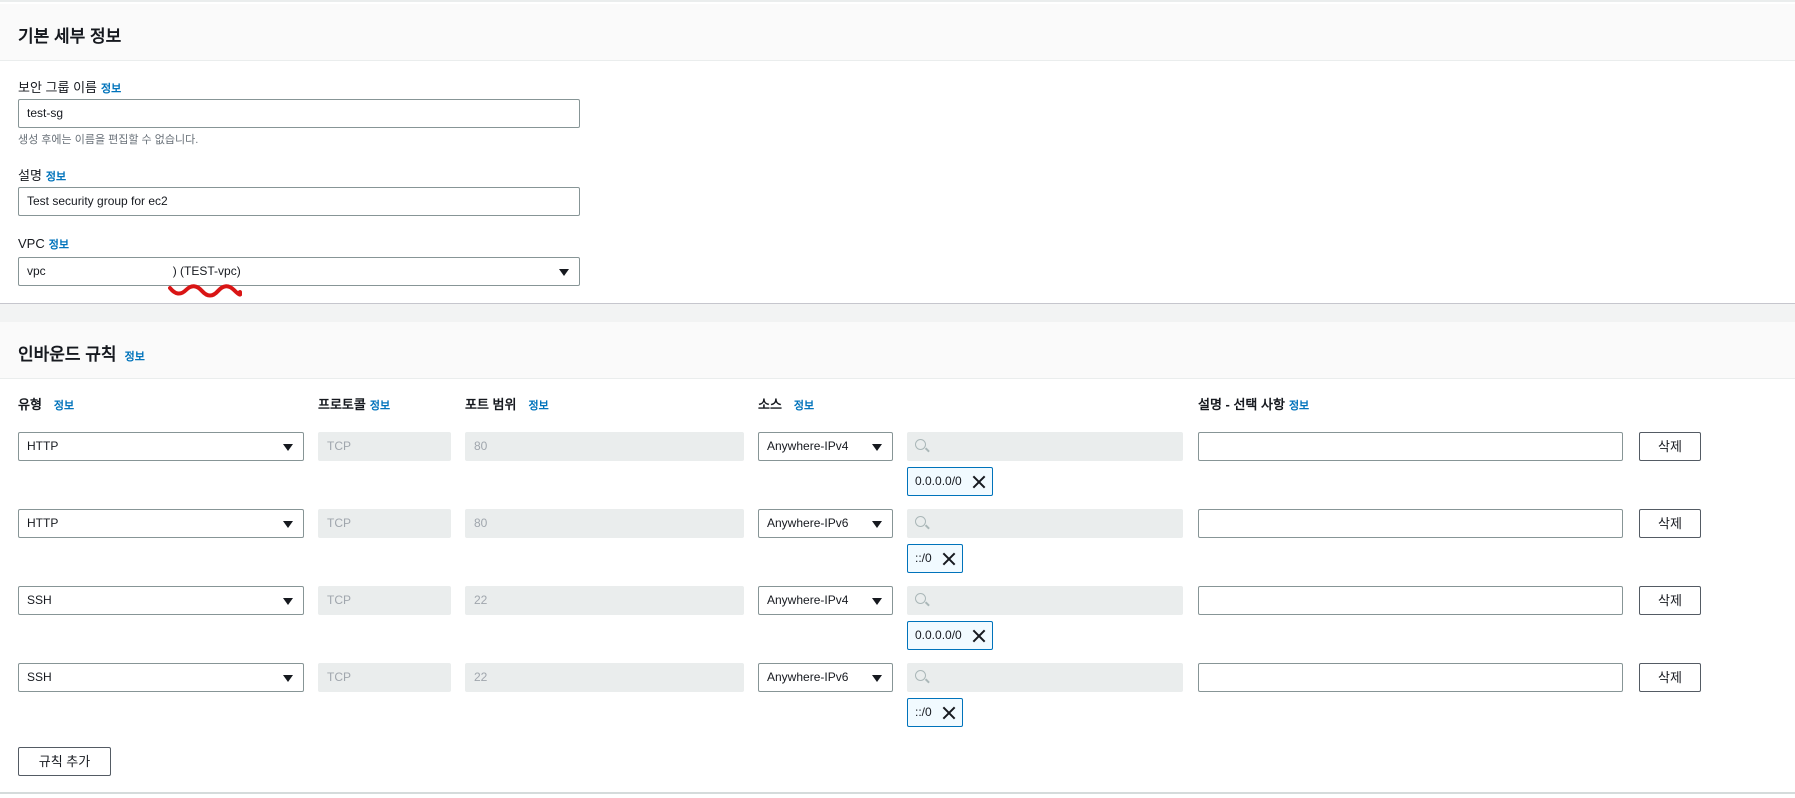  I want to click on basic-details-header: 기본 세부 정보, so click(897, 32).